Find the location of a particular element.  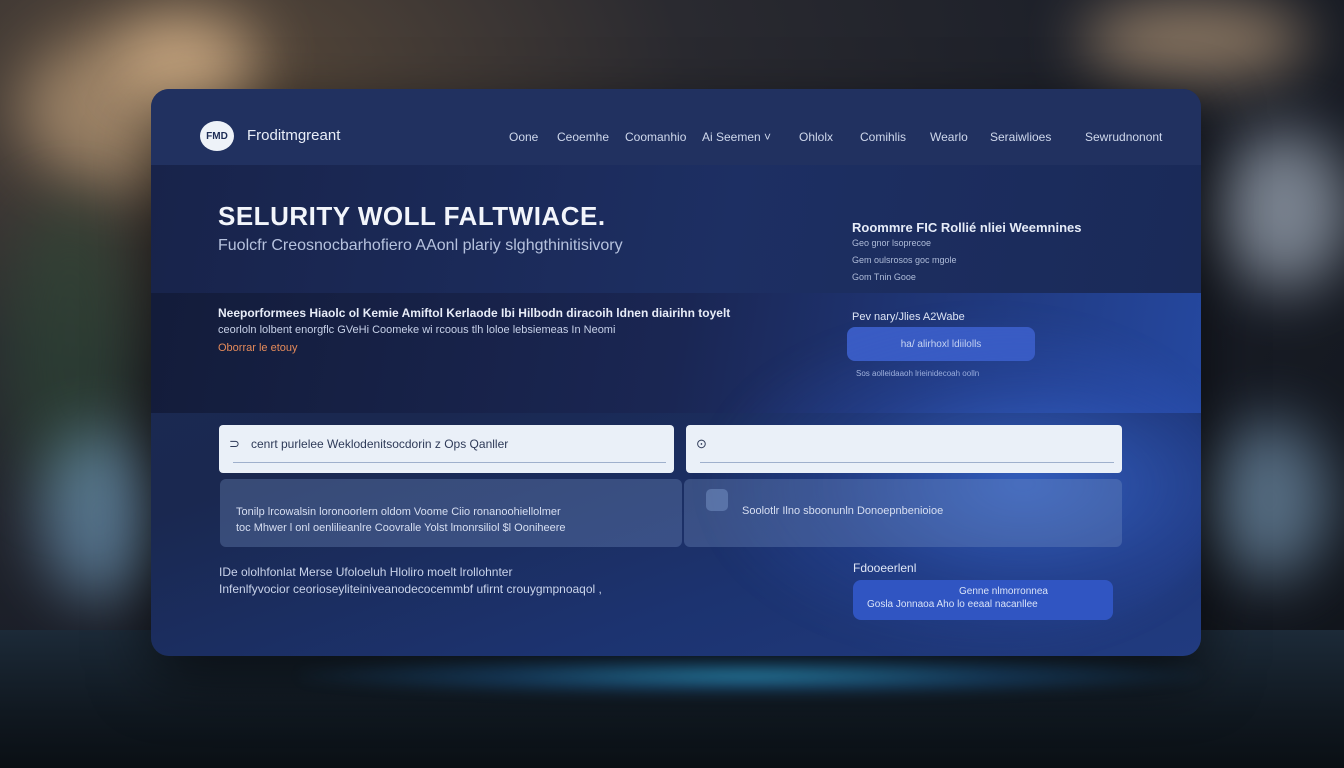

card-icon is located at coordinates (717, 500).